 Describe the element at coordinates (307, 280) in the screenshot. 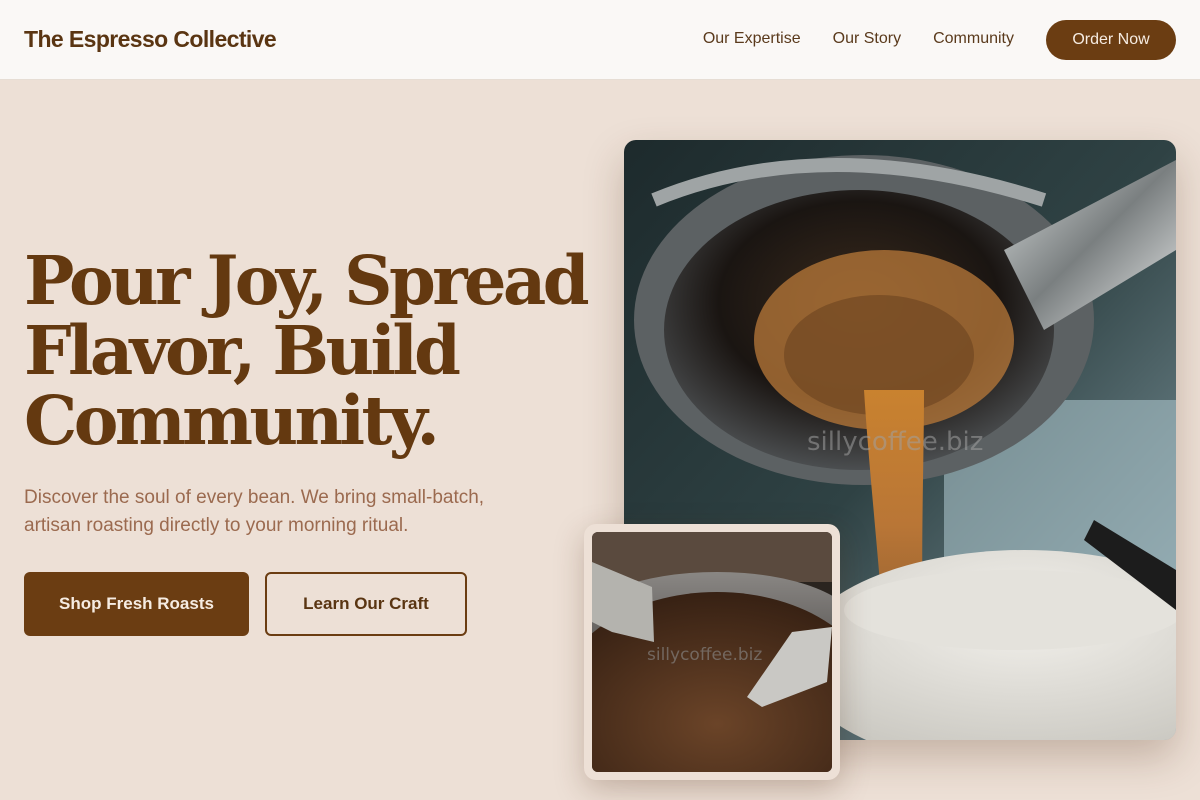

I see `hero-headline-line-1: Pour Joy, Spread` at that location.